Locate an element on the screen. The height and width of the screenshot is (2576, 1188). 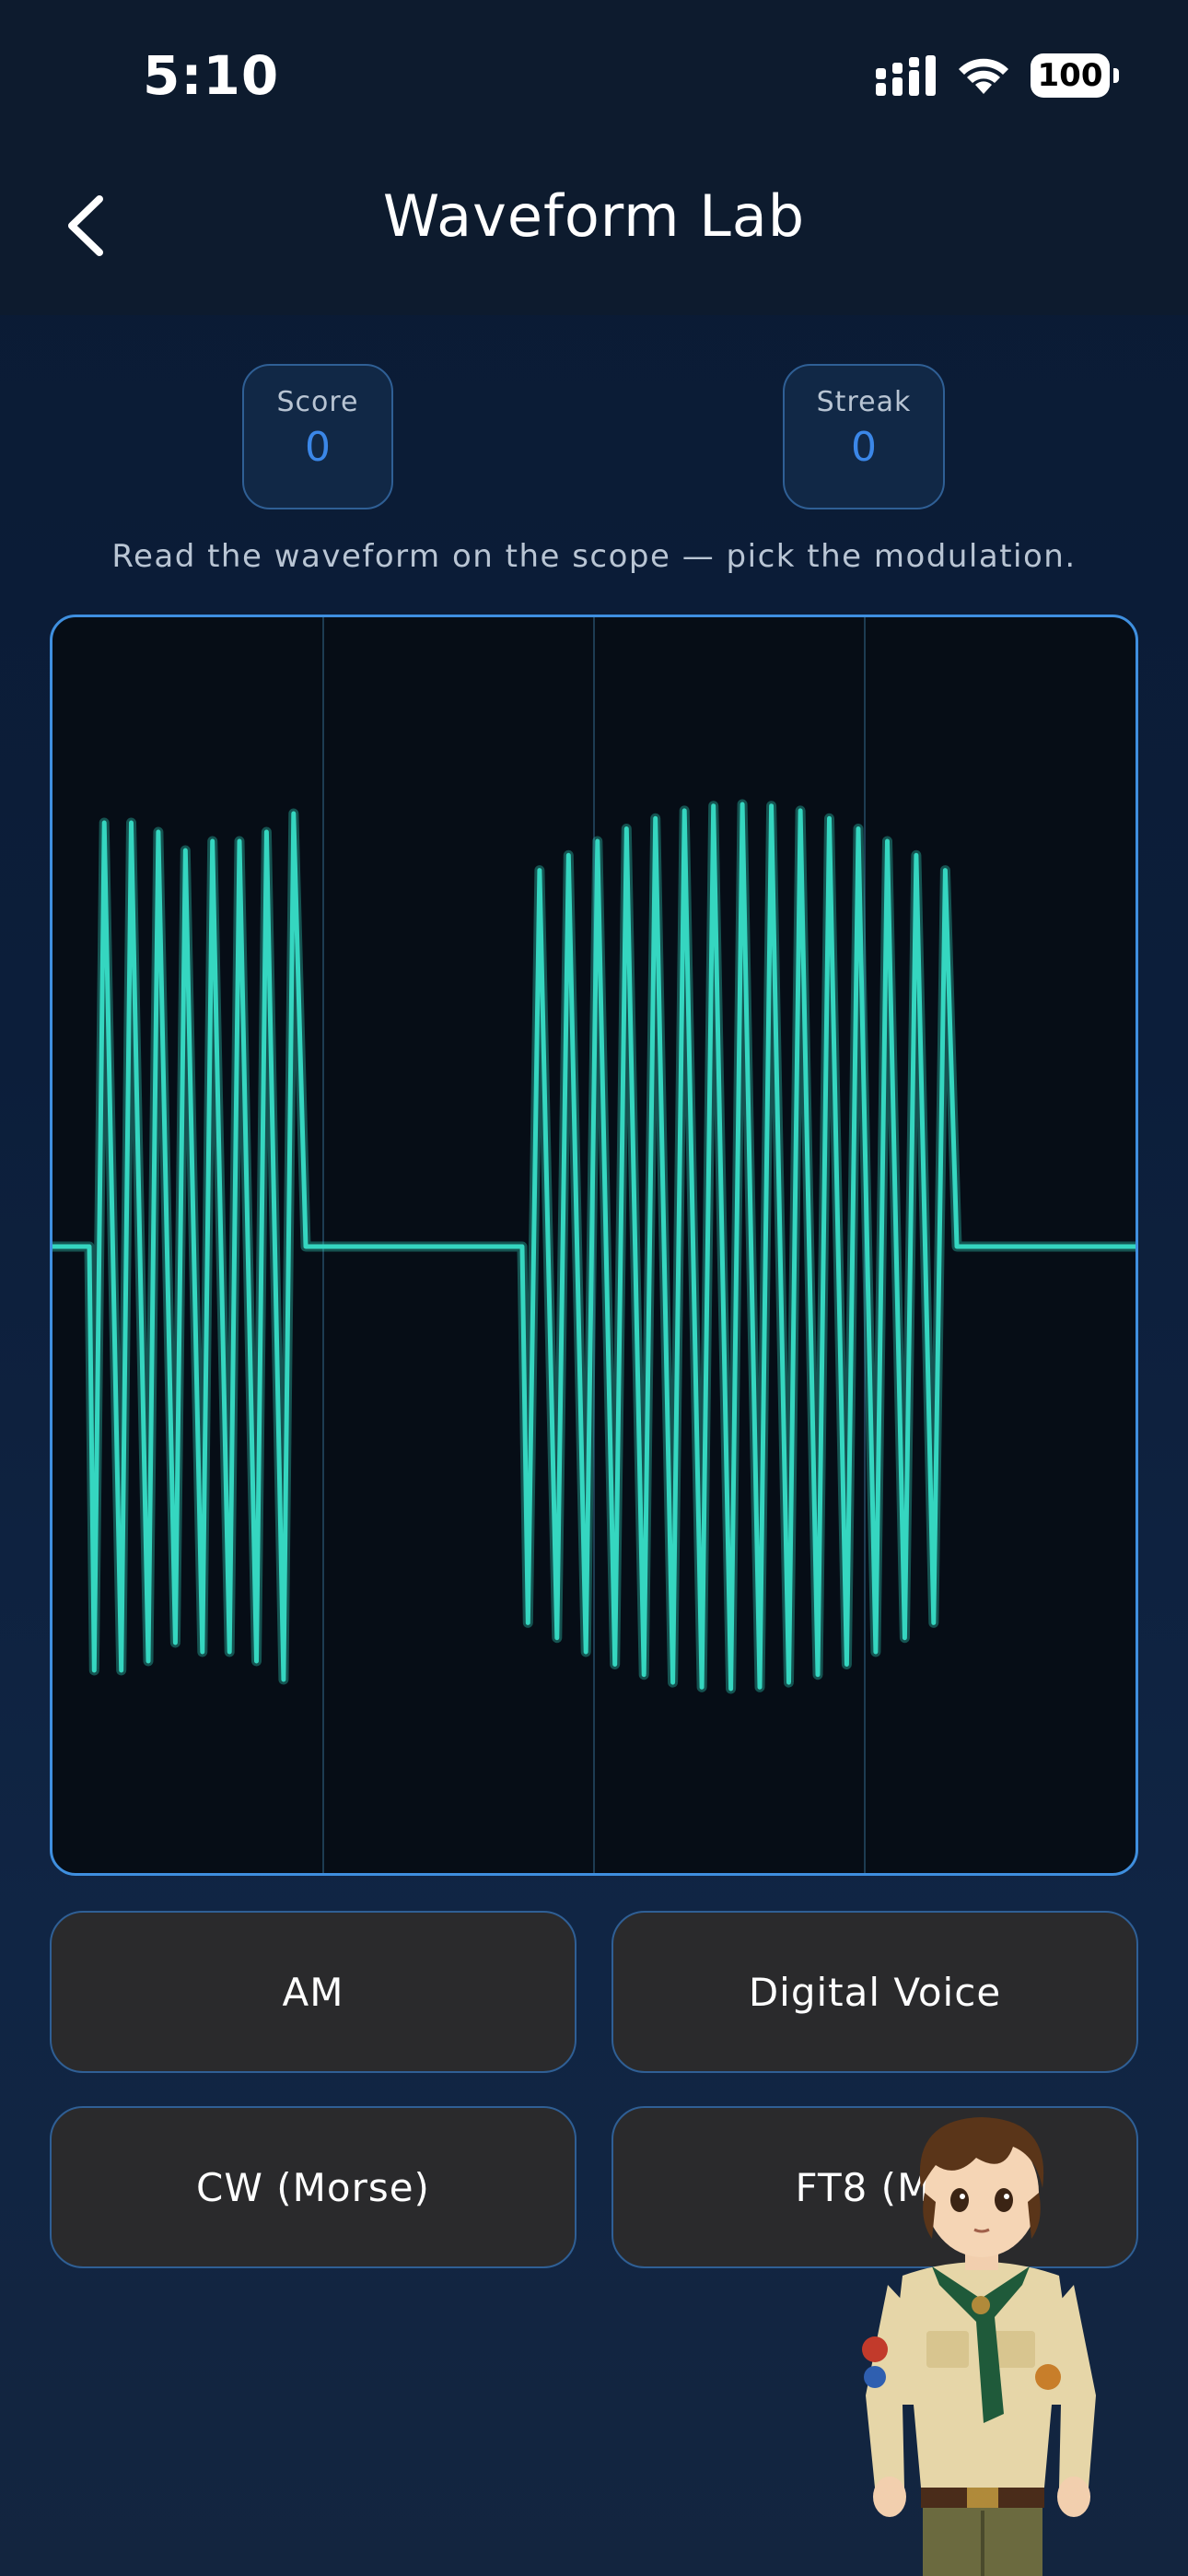
score-box: Score 0 is located at coordinates (317, 436).